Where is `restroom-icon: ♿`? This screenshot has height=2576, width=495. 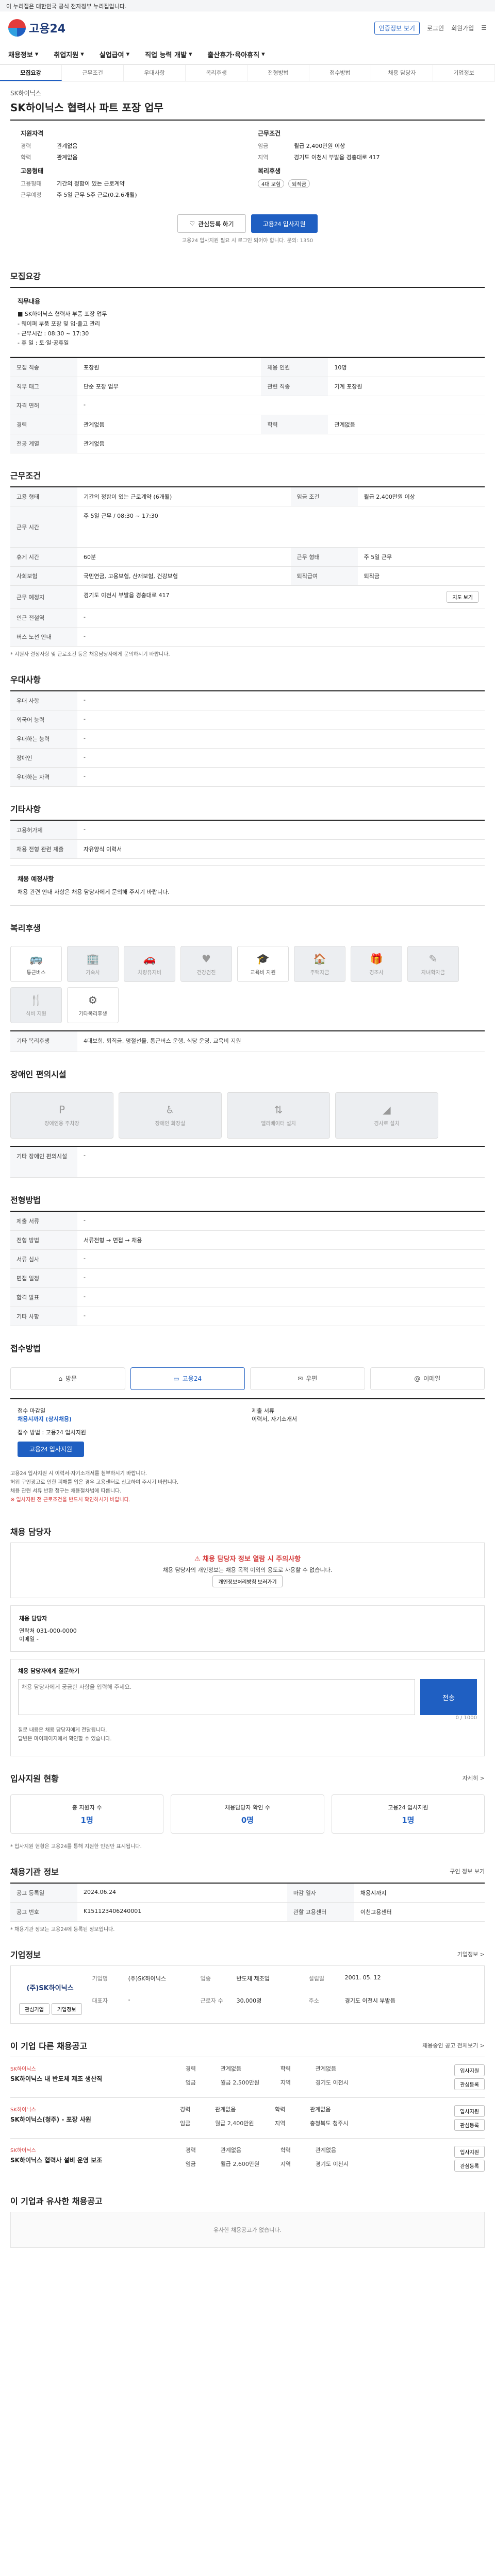
restroom-icon: ♿ is located at coordinates (170, 1110).